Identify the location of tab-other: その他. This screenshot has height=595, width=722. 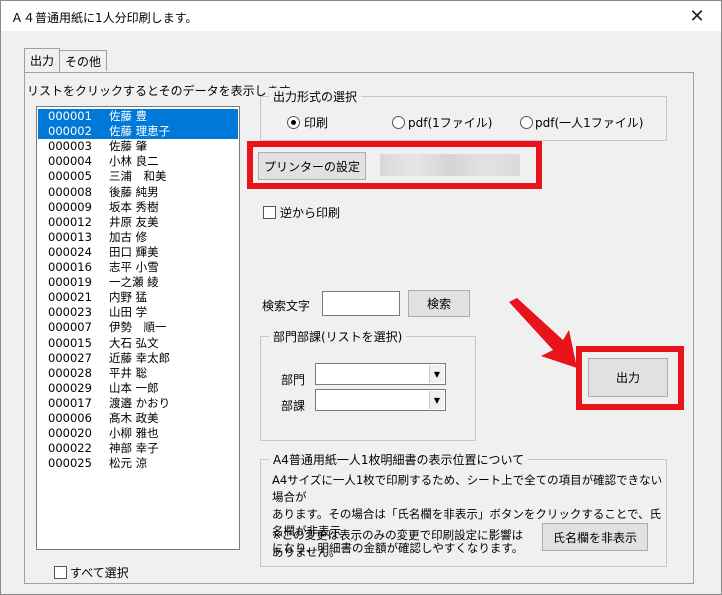
(83, 60).